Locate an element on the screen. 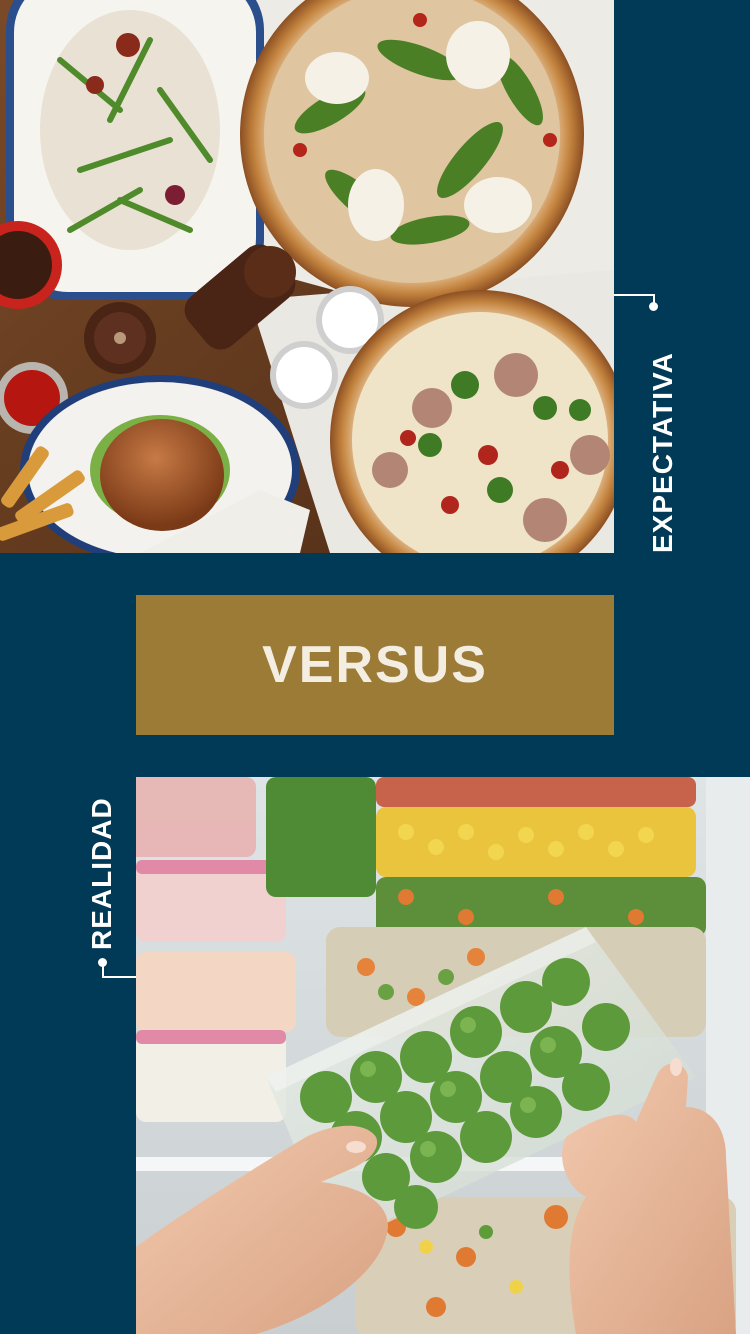  expectation-connector-dot is located at coordinates (653, 306).